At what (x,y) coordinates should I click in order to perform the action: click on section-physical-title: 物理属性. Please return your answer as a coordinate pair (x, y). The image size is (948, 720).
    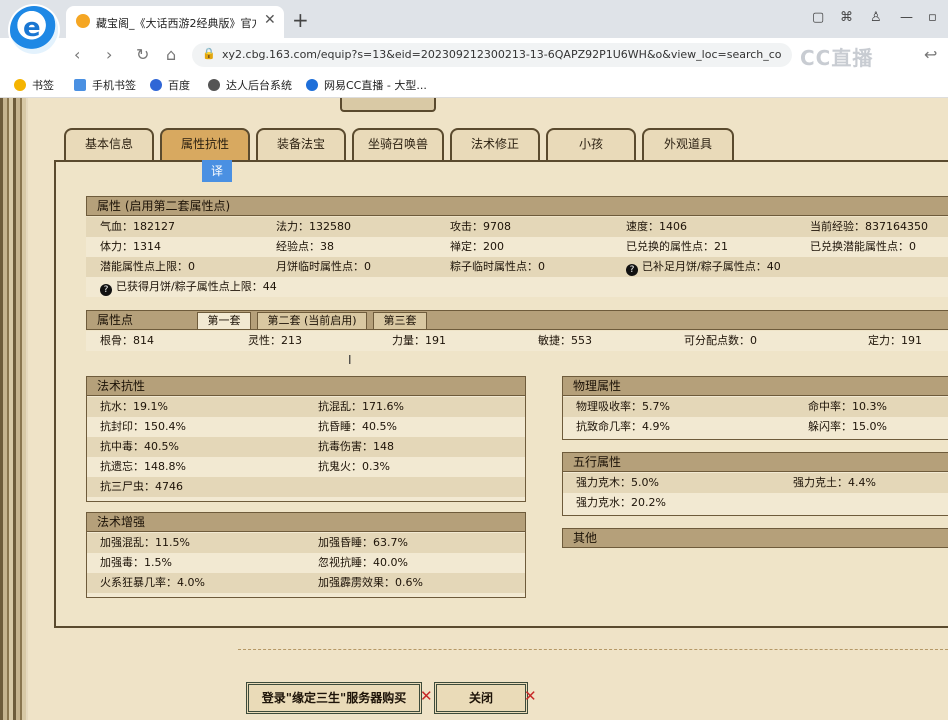
    Looking at the image, I should click on (755, 386).